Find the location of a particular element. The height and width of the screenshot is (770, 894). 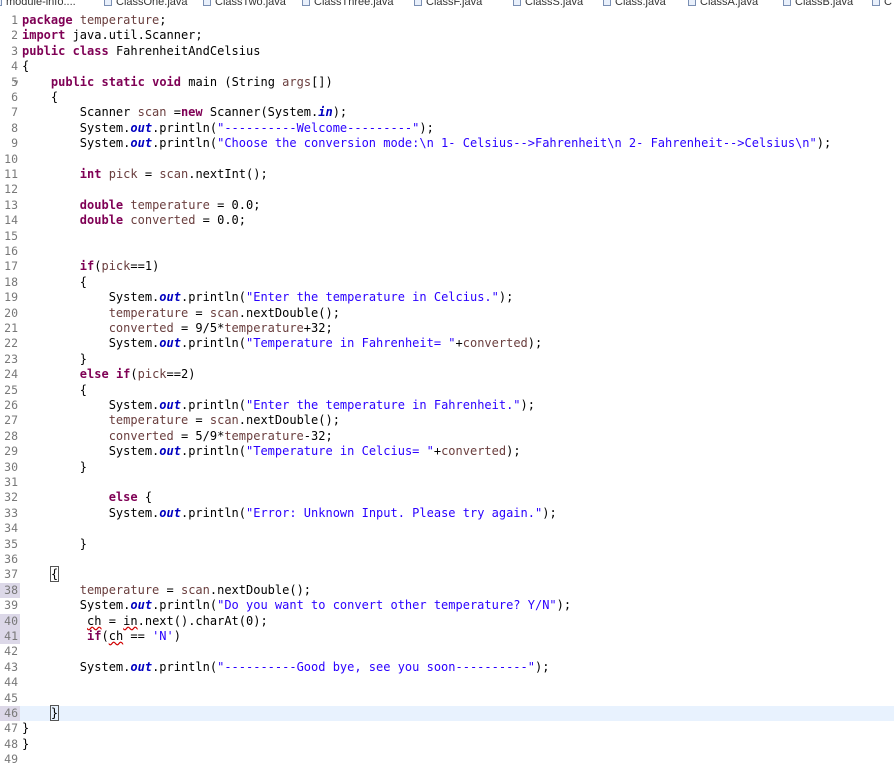

code-line: 3 public class FahrenheitAndCelsius is located at coordinates (447, 51).